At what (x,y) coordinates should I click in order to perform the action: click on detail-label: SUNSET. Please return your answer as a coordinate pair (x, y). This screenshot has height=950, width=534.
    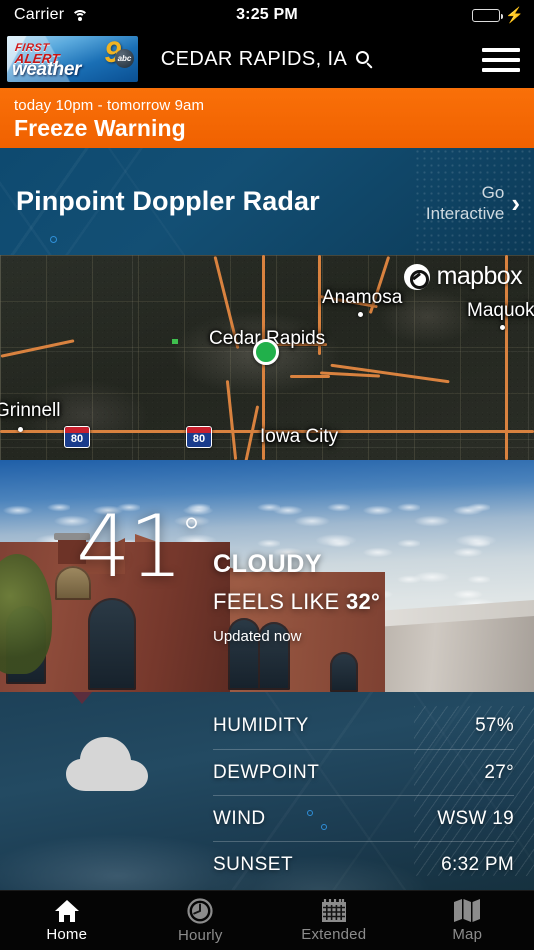
    Looking at the image, I should click on (253, 864).